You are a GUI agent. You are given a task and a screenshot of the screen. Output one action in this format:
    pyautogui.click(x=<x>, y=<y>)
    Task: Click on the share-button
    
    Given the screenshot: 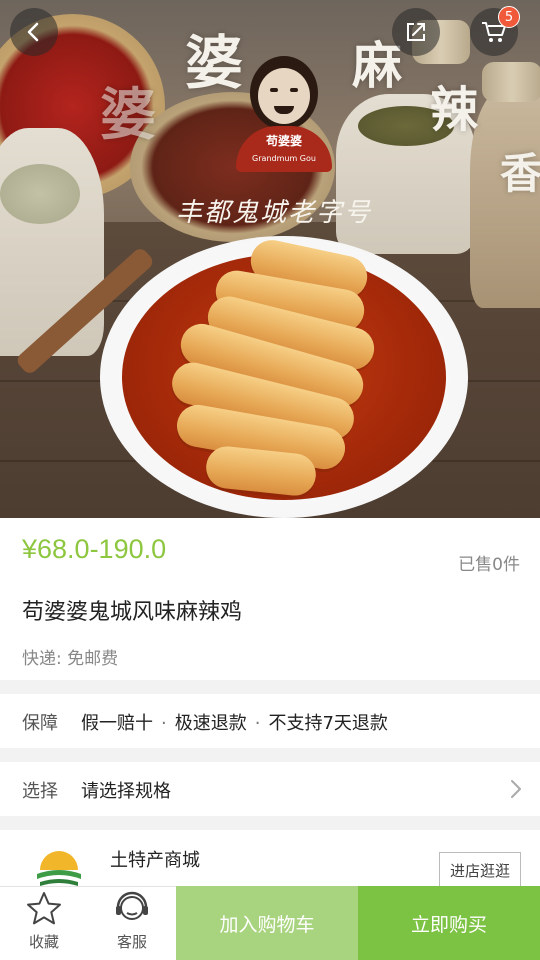 What is the action you would take?
    pyautogui.click(x=416, y=32)
    